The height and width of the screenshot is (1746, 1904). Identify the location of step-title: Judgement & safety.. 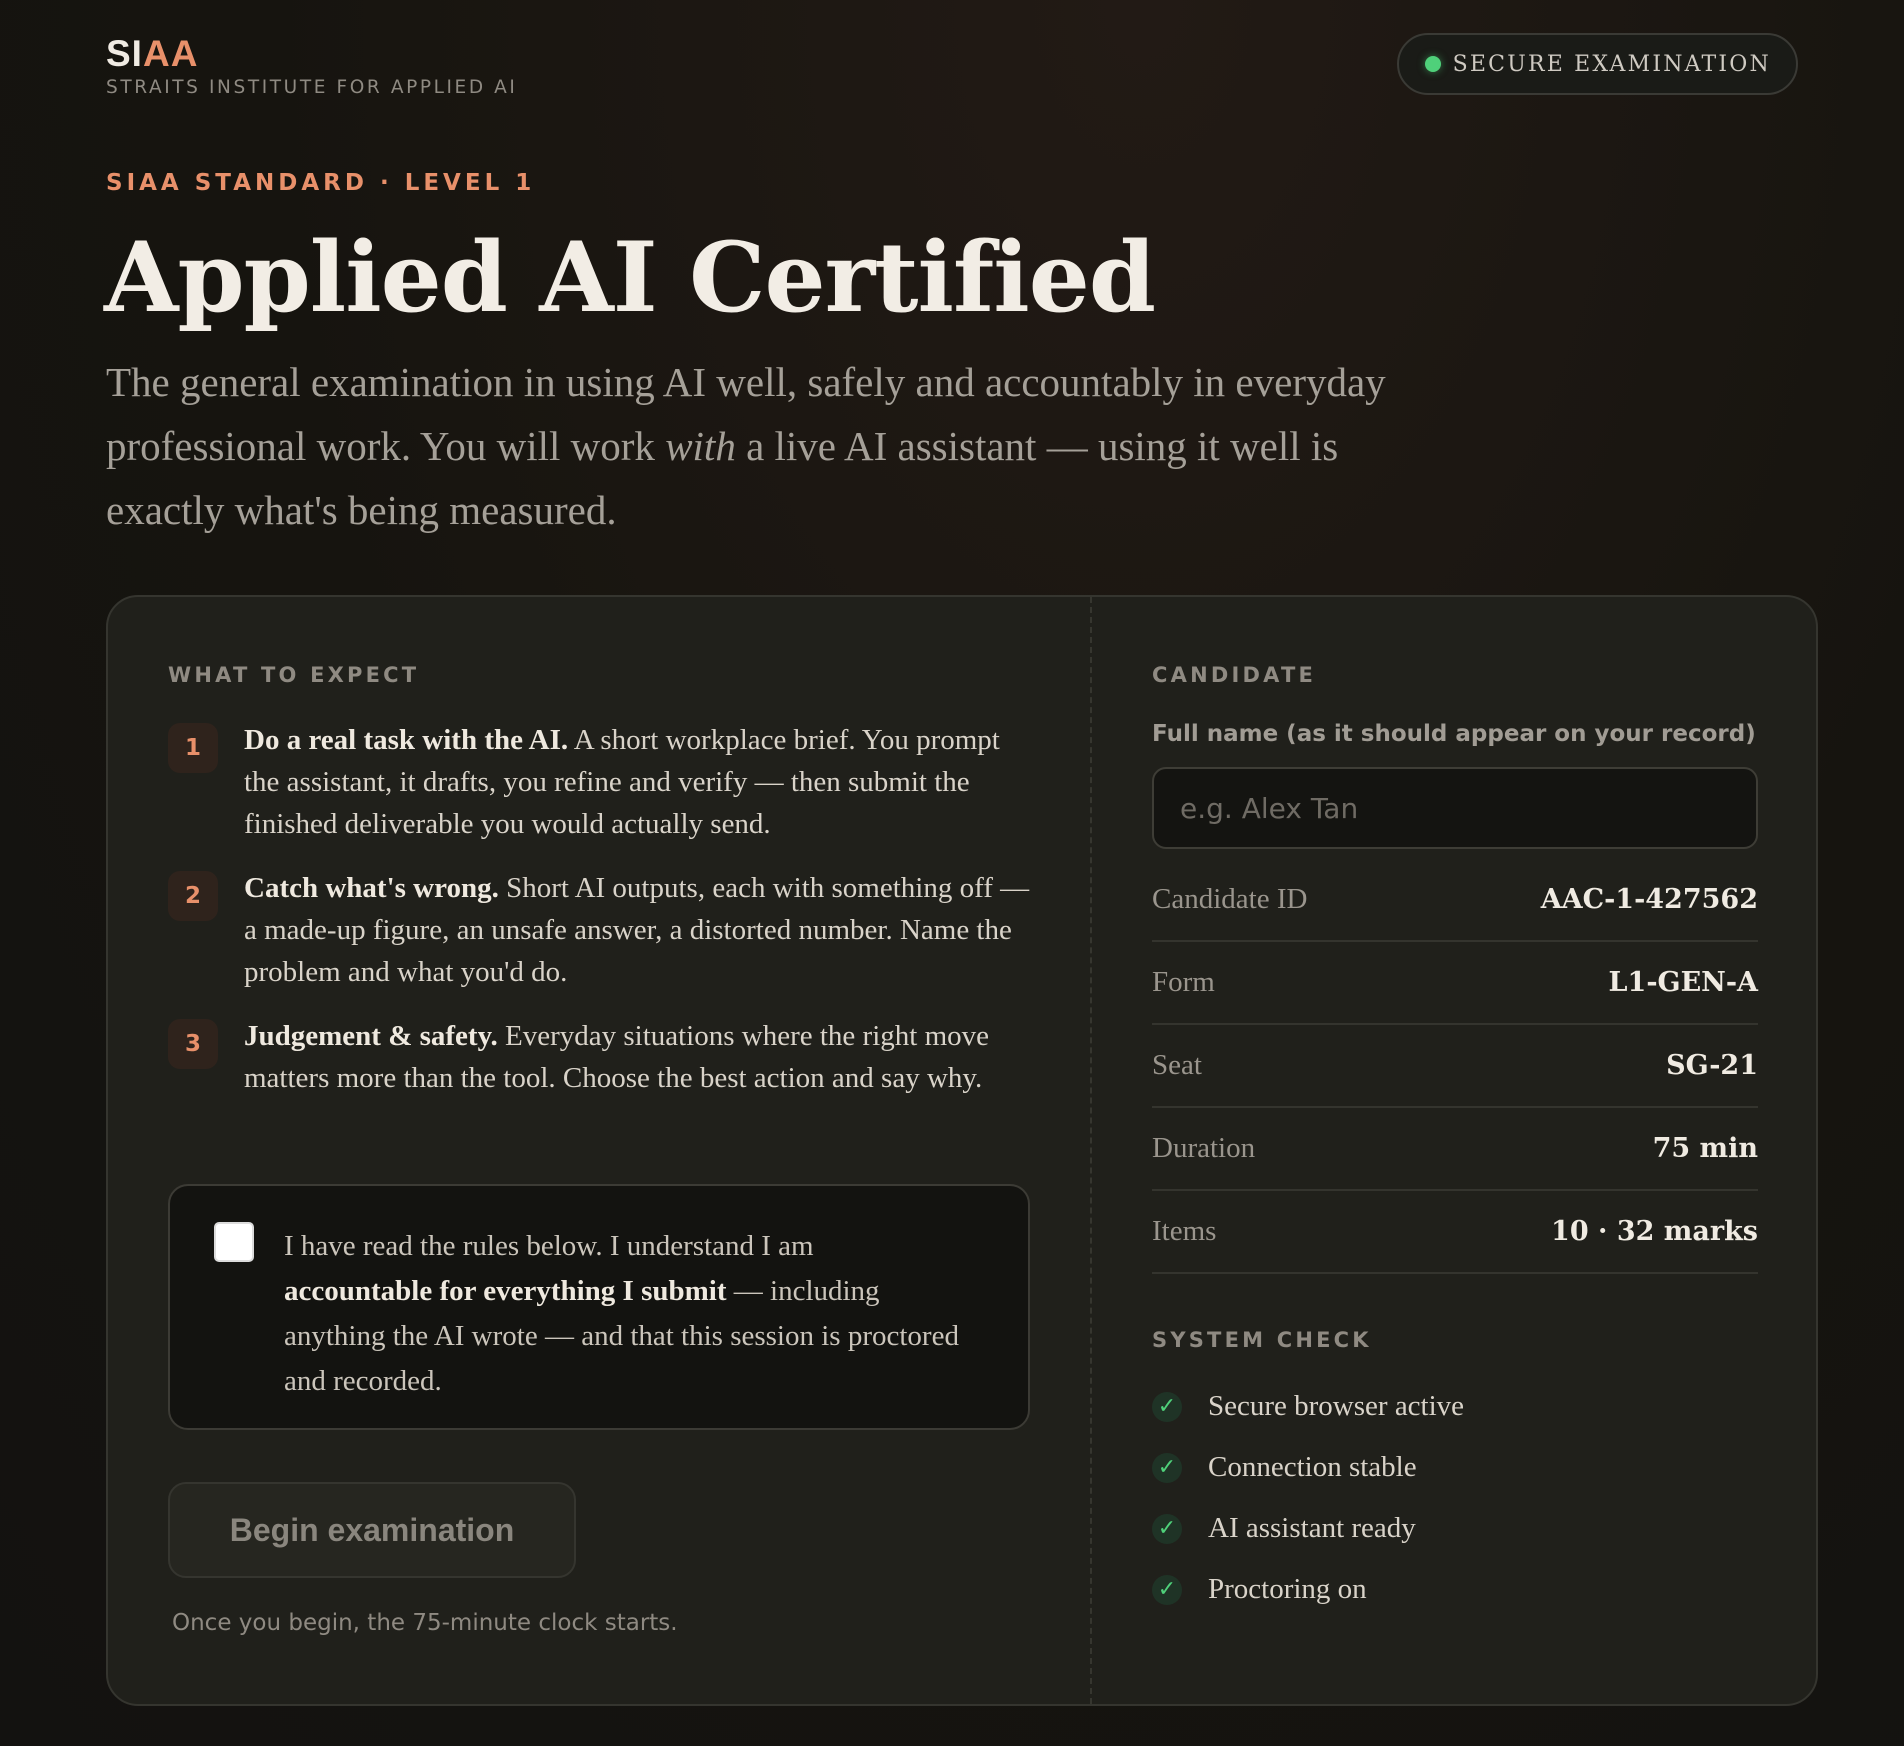
(371, 1036).